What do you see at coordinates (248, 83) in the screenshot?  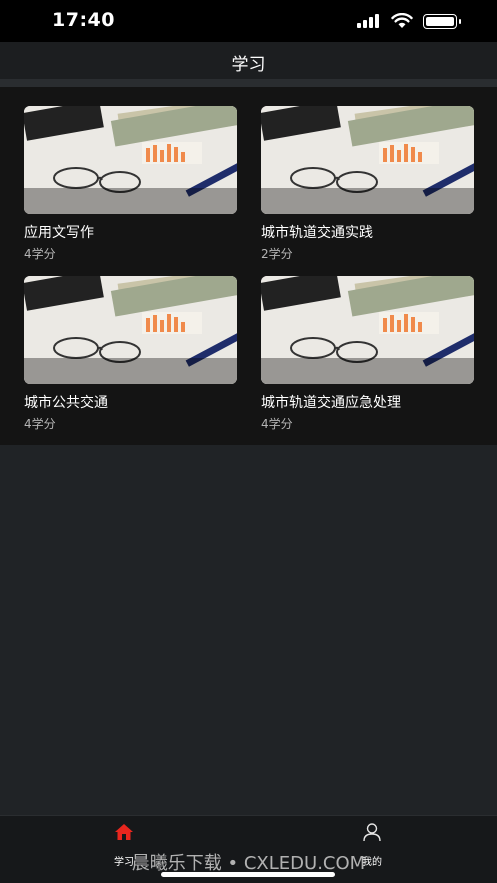 I see `divider` at bounding box center [248, 83].